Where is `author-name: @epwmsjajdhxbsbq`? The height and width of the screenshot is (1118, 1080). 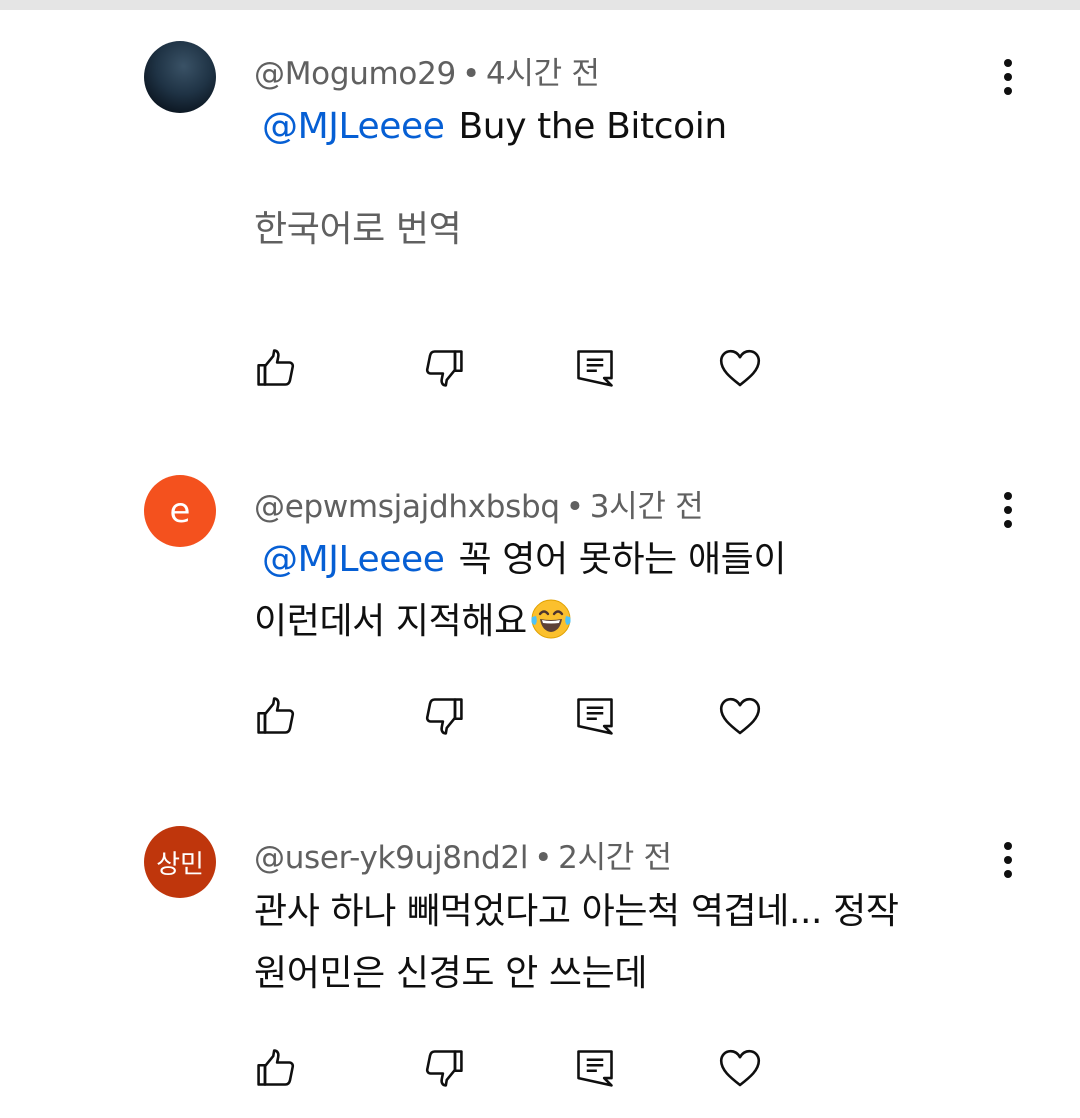 author-name: @epwmsjajdhxbsbq is located at coordinates (407, 507).